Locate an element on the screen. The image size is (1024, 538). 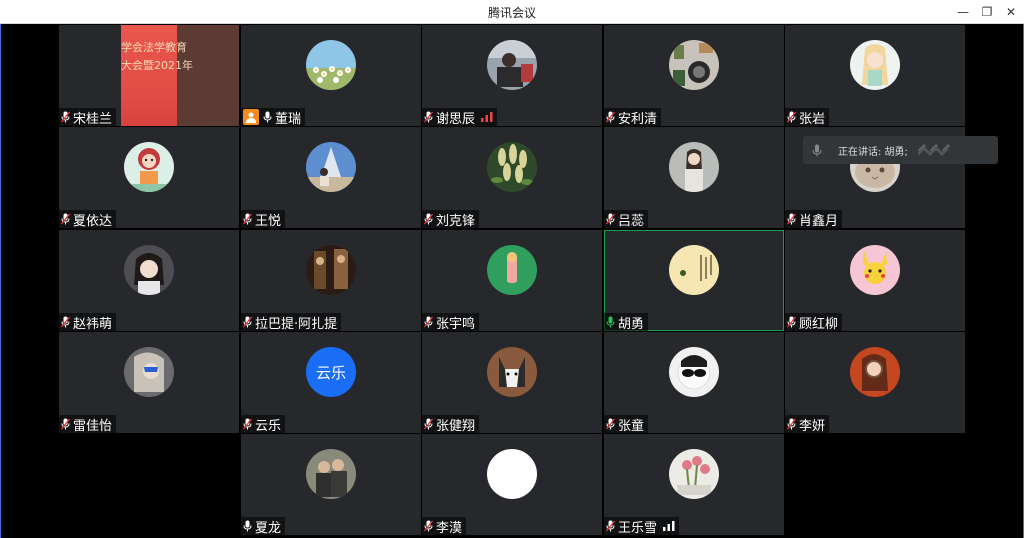
title-bar: 腾讯会议 — ❐ ✕ is located at coordinates (512, 12).